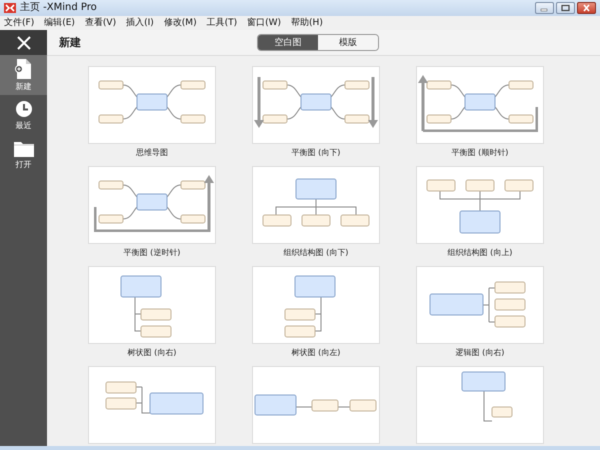 The image size is (600, 450). Describe the element at coordinates (59, 23) in the screenshot. I see `menu-item: 编辑(E)` at that location.